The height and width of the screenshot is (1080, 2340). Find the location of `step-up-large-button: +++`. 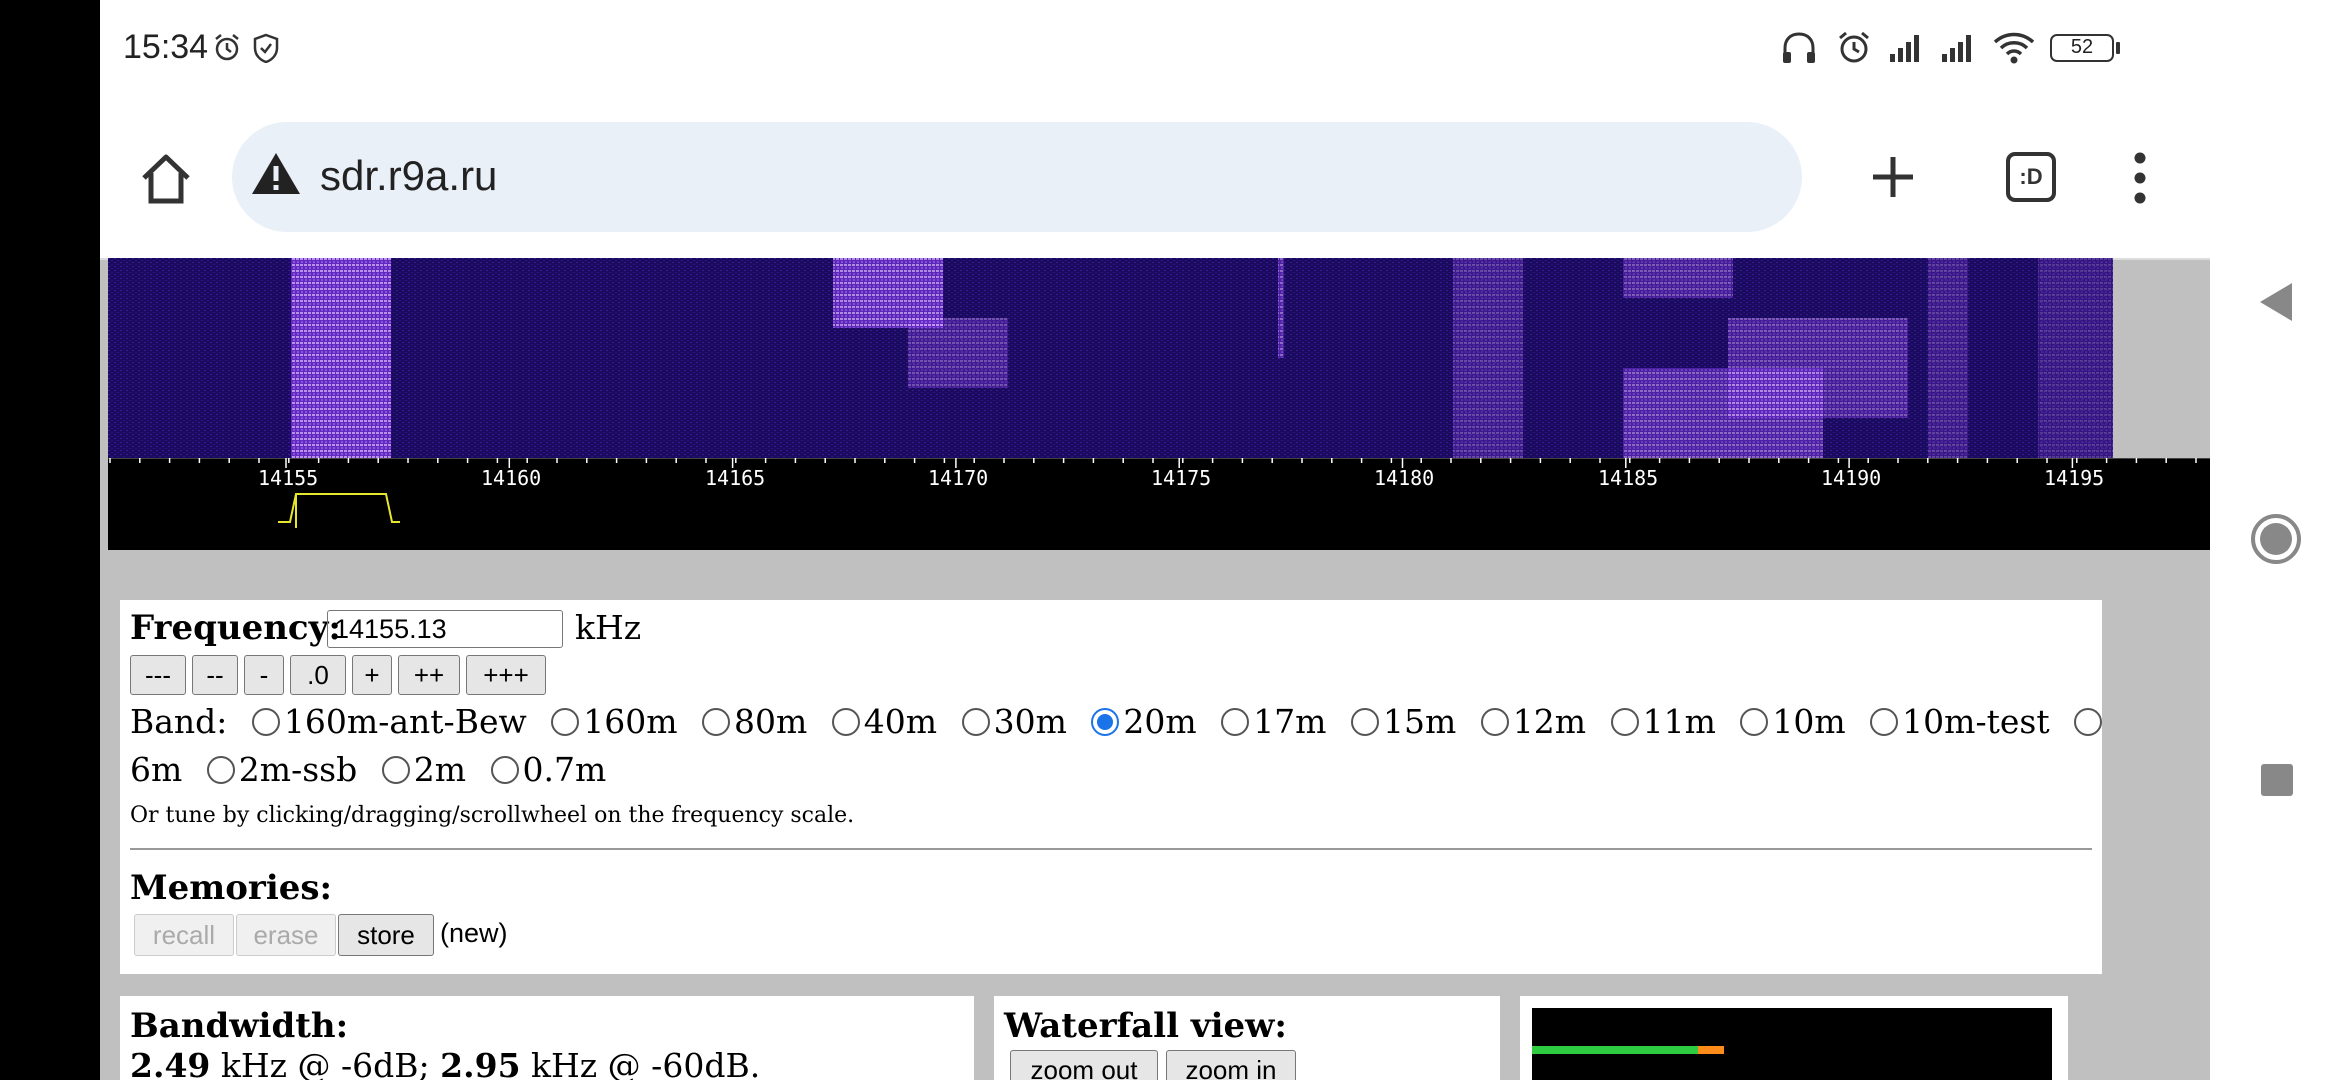

step-up-large-button: +++ is located at coordinates (506, 675).